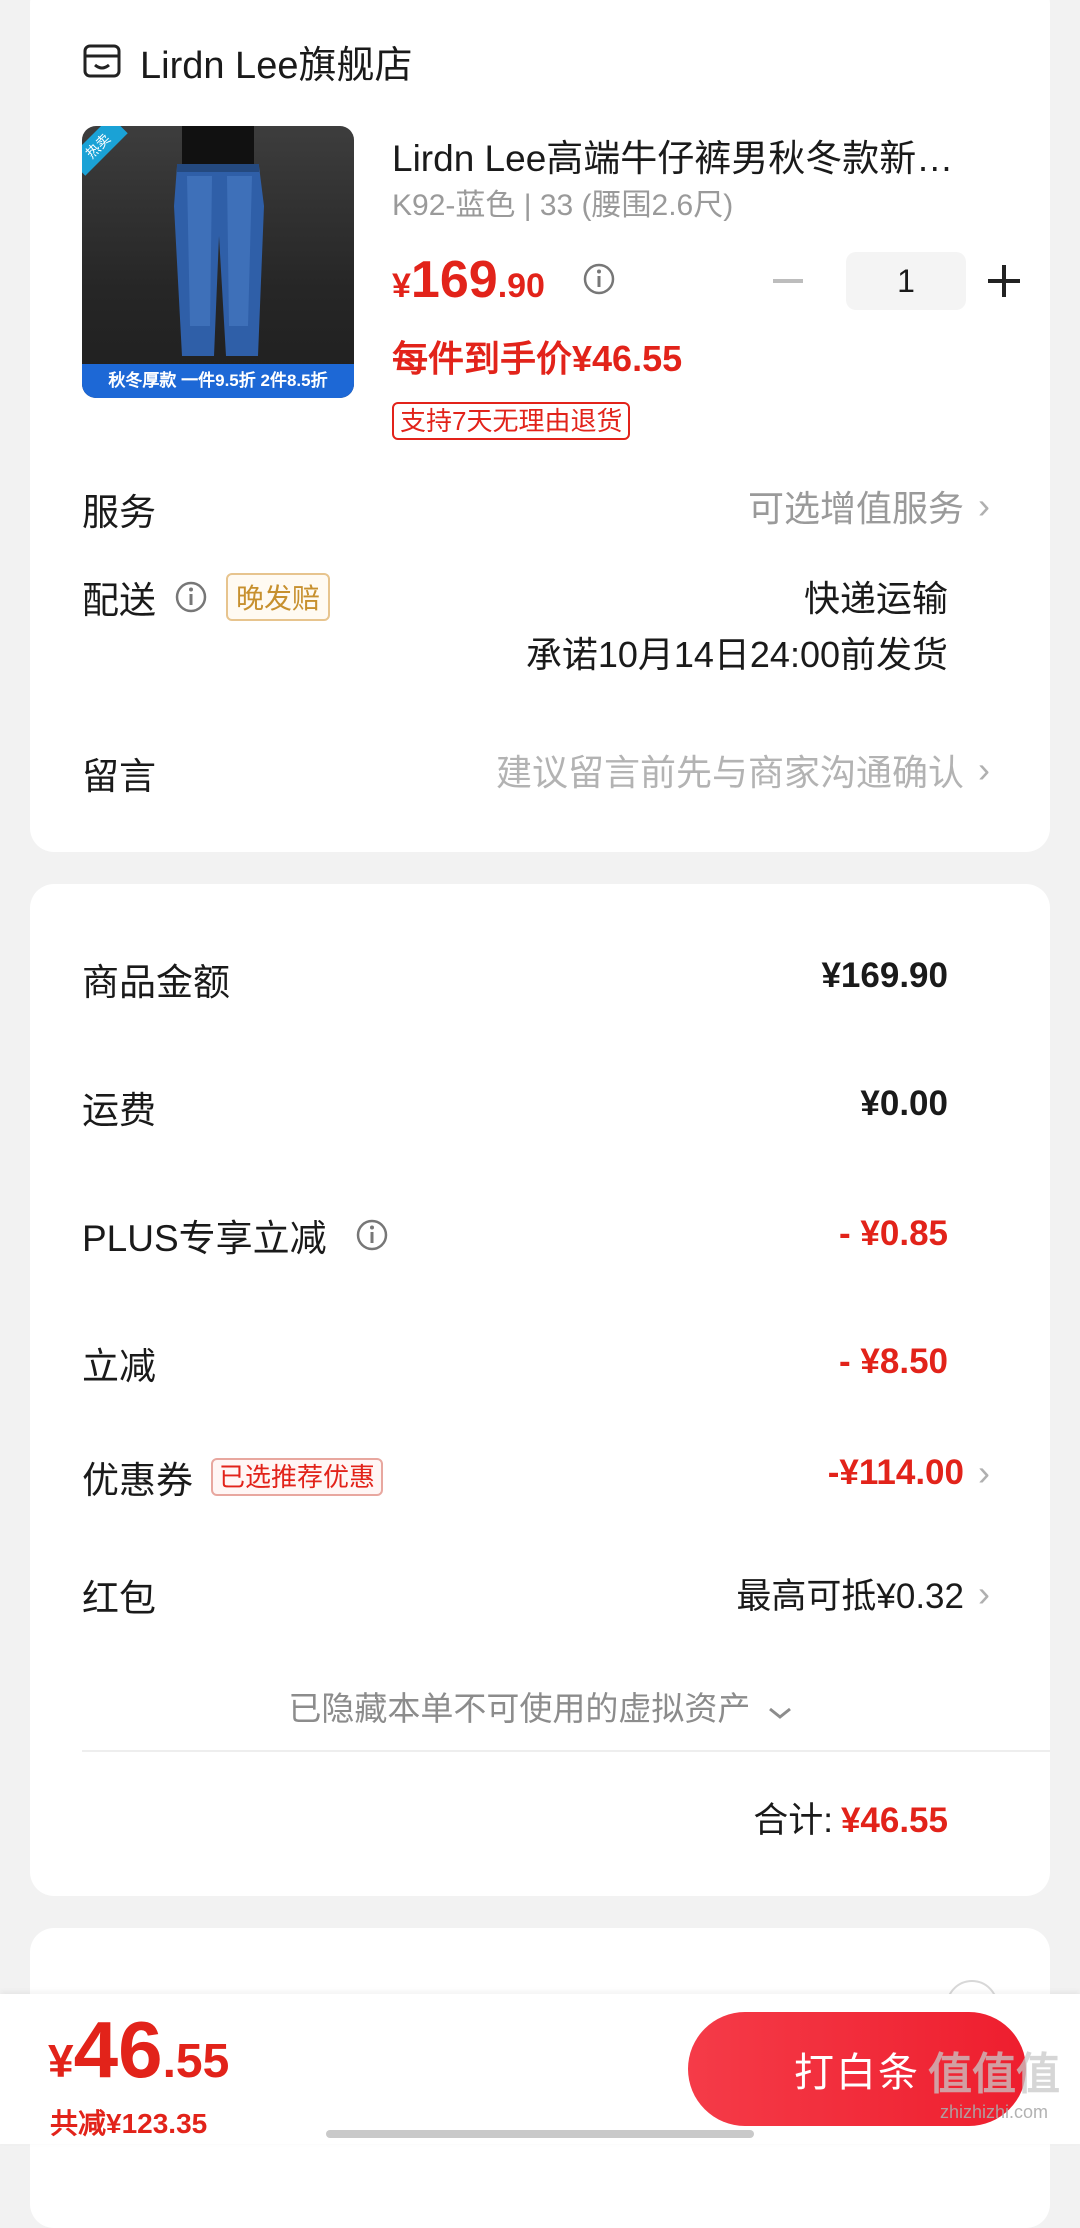  Describe the element at coordinates (119, 776) in the screenshot. I see `message-label: 留言` at that location.